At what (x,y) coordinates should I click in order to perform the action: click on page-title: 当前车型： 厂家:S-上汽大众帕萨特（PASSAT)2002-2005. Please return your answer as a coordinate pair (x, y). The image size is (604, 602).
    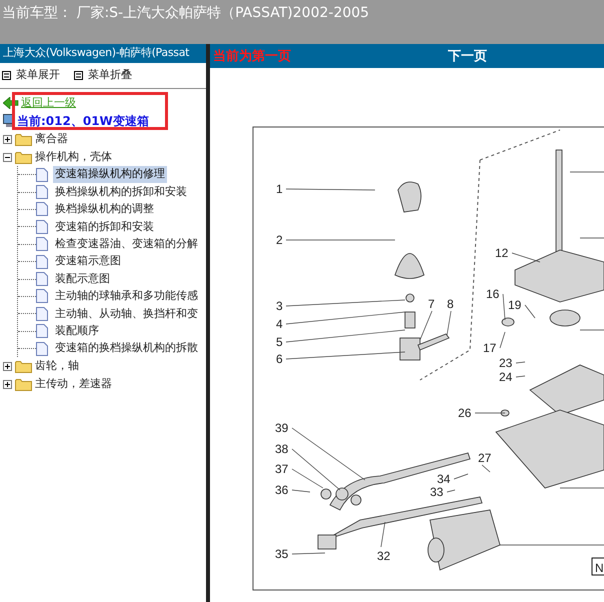
    Looking at the image, I should click on (186, 13).